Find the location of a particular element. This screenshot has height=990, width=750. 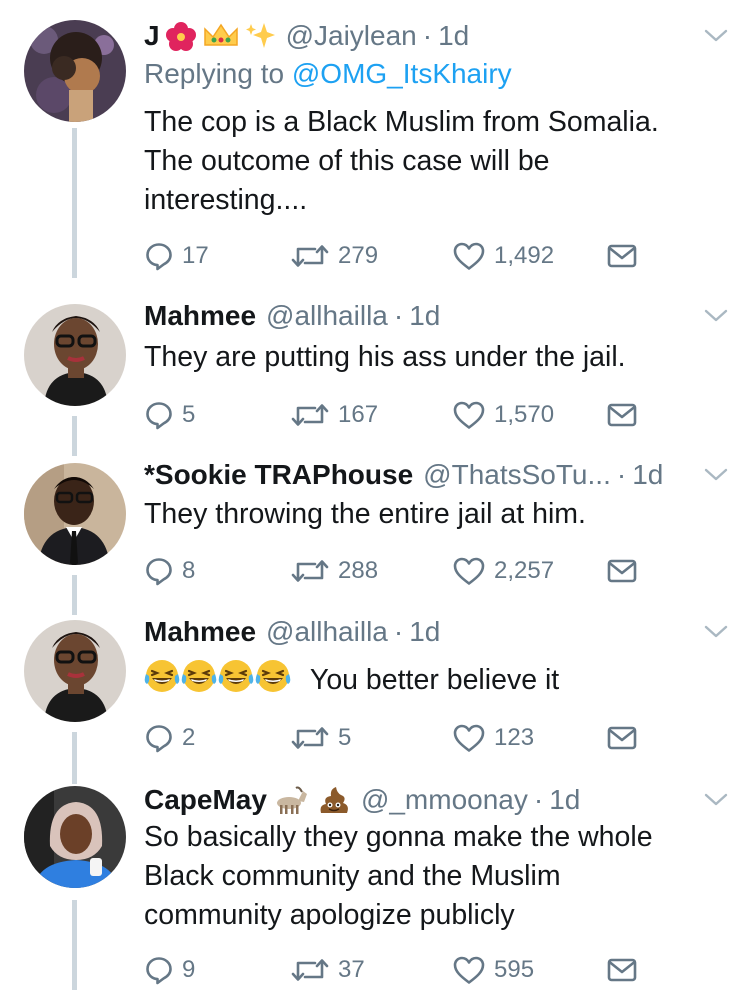

tweet-header: J @Jaiylean · 1d is located at coordinates (414, 36).